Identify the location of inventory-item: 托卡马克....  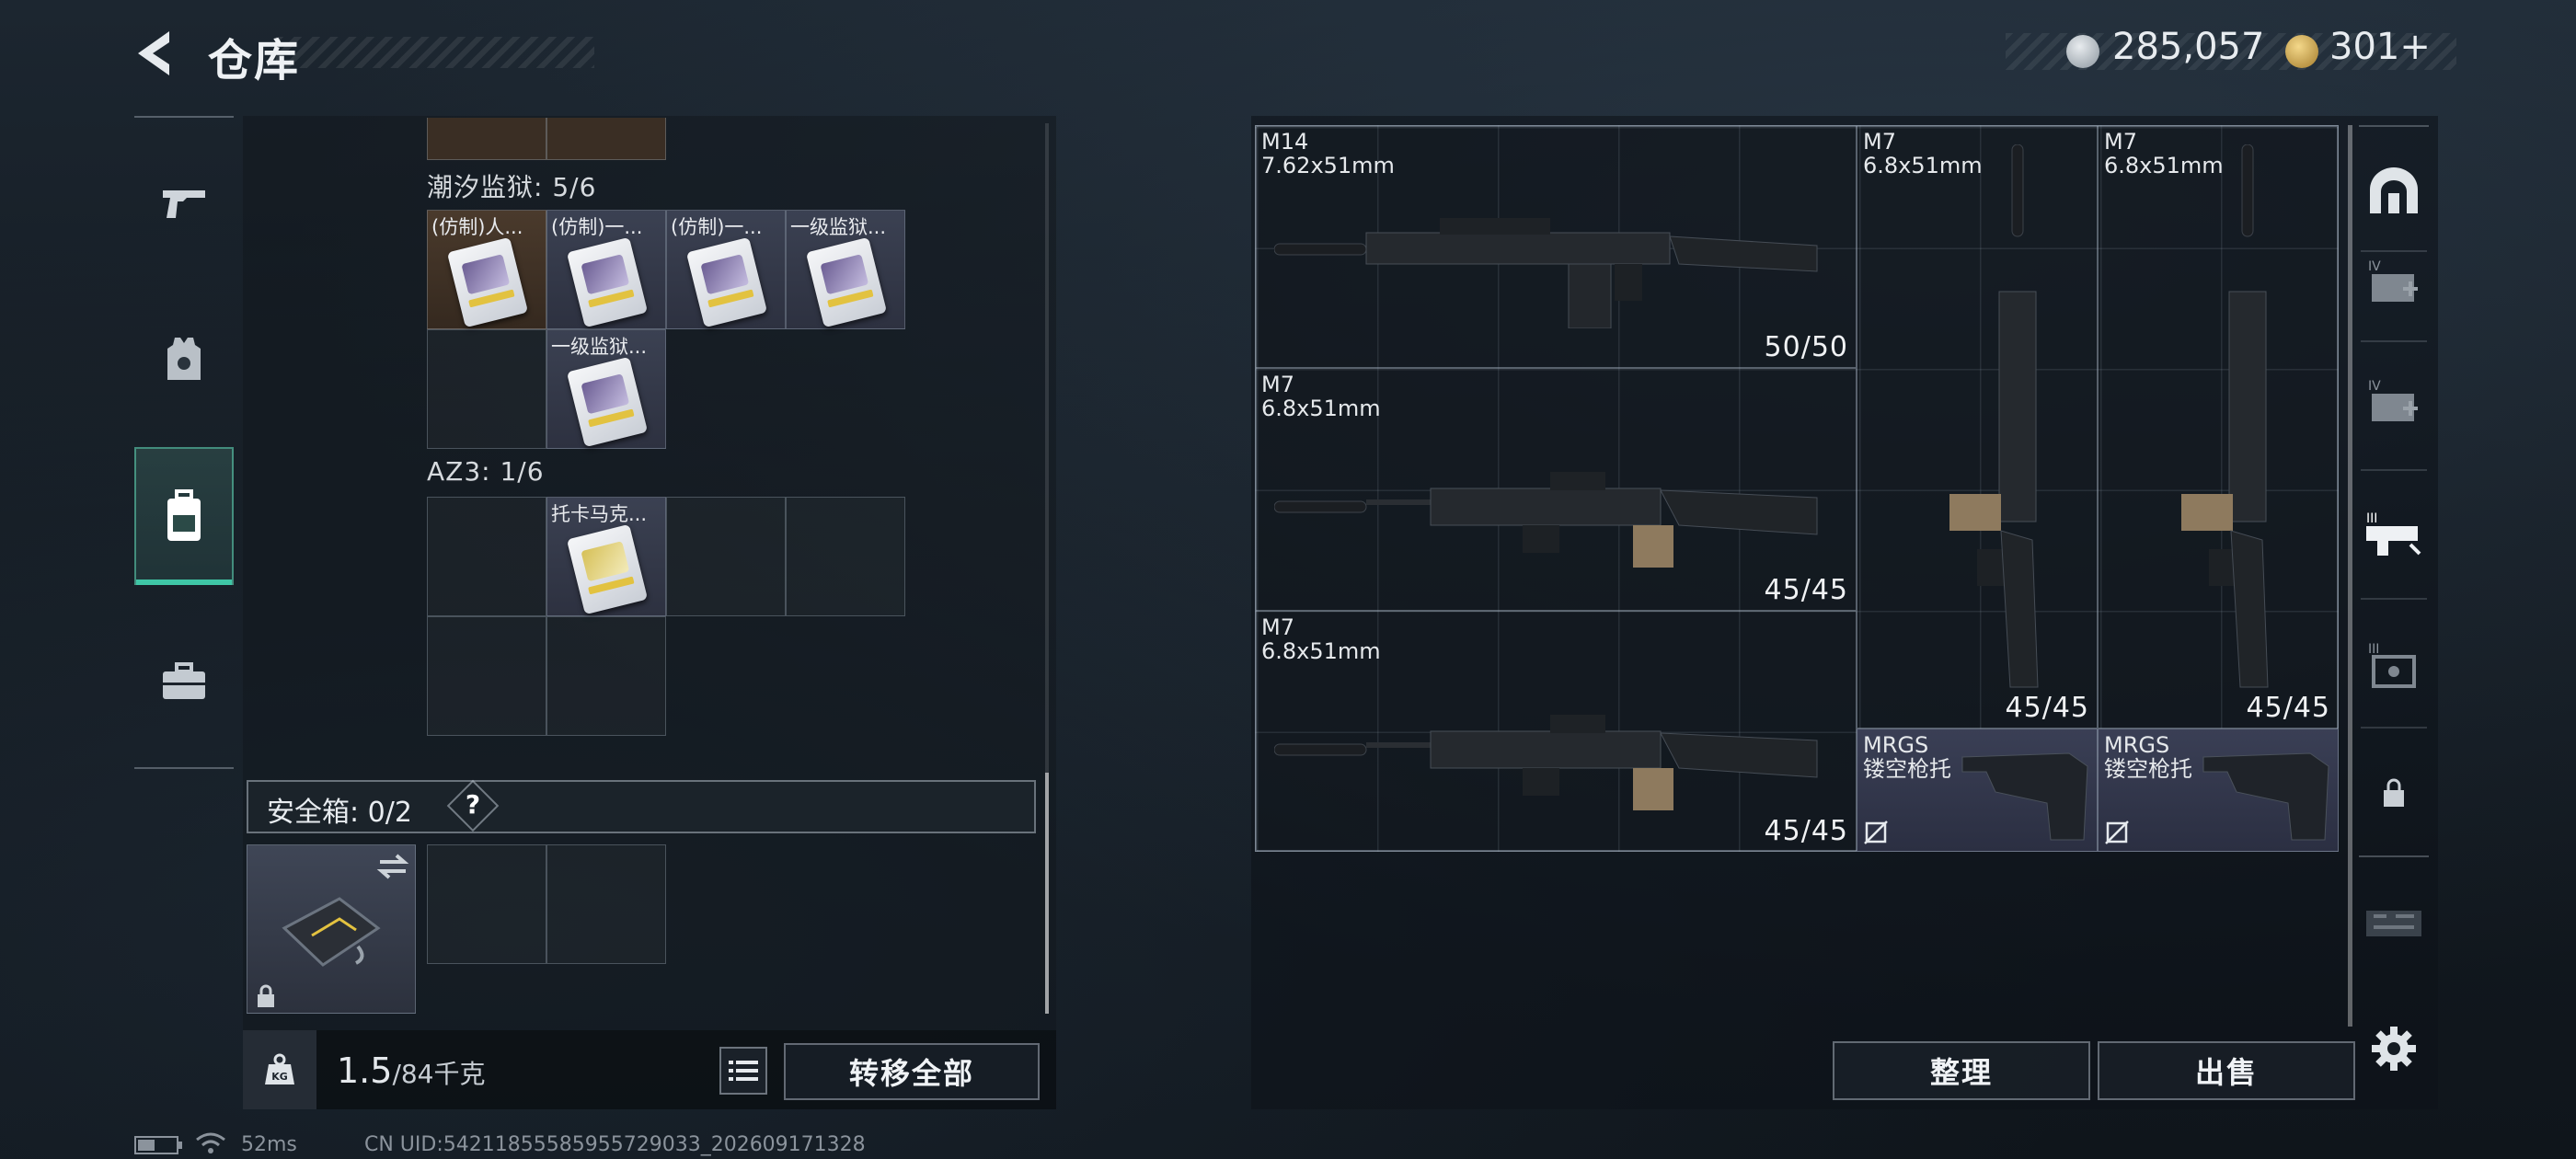
(606, 556).